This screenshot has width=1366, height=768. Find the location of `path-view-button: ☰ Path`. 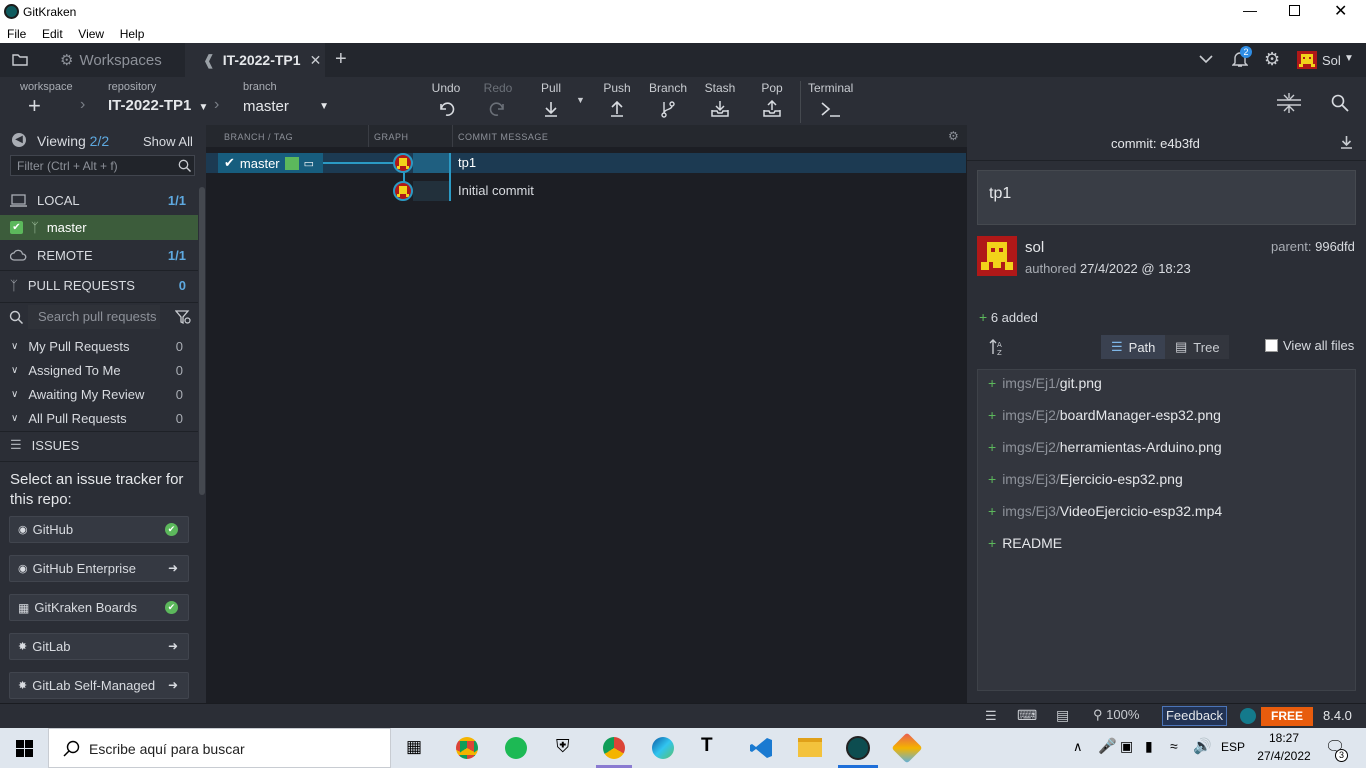

path-view-button: ☰ Path is located at coordinates (1133, 347).